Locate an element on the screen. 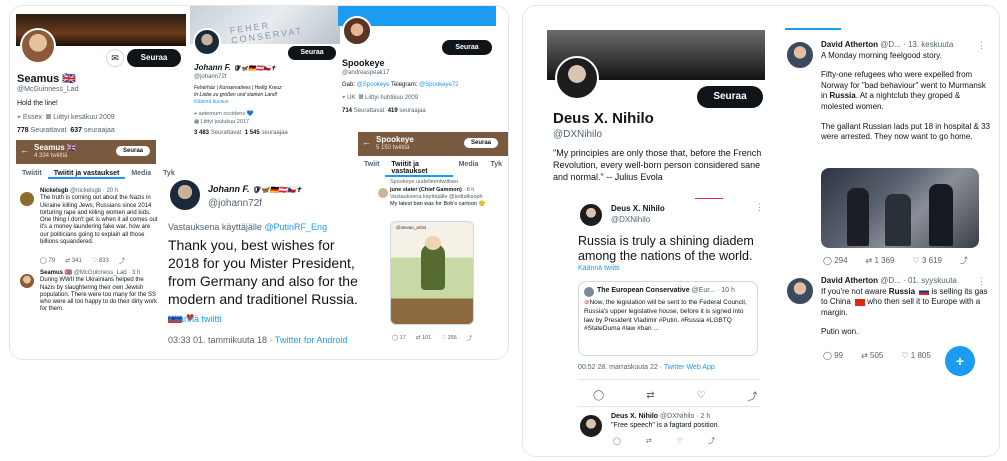 This screenshot has width=1007, height=461. johann-followers-count: 1 545 is located at coordinates (252, 133).